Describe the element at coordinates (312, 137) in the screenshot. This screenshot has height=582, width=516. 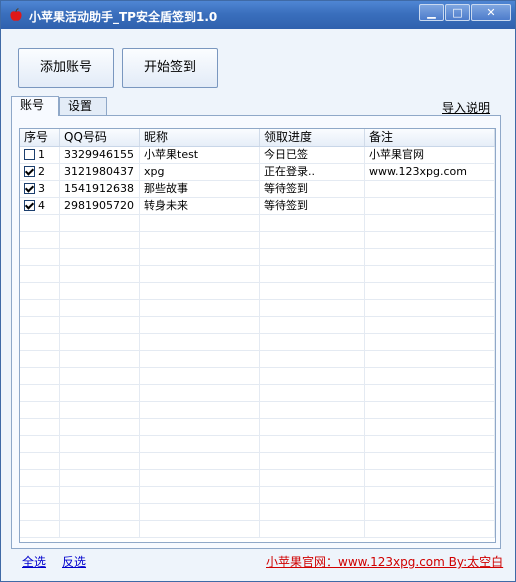
I see `column-header-progress: 领取进度` at that location.